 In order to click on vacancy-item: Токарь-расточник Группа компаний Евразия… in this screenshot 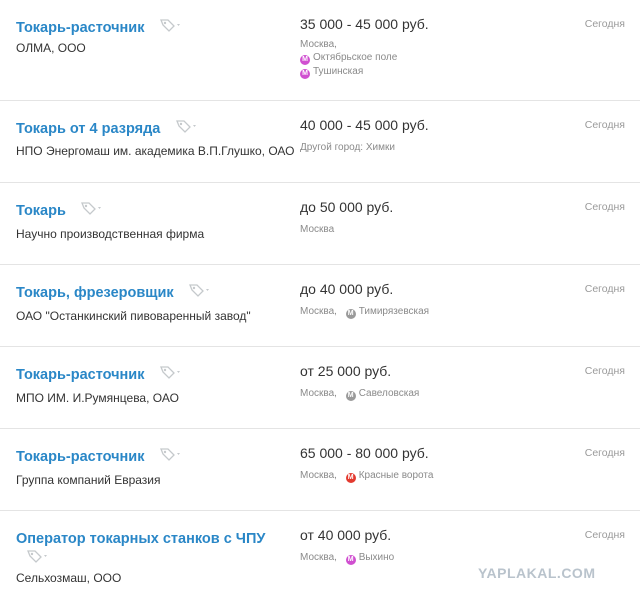, I will do `click(320, 470)`.